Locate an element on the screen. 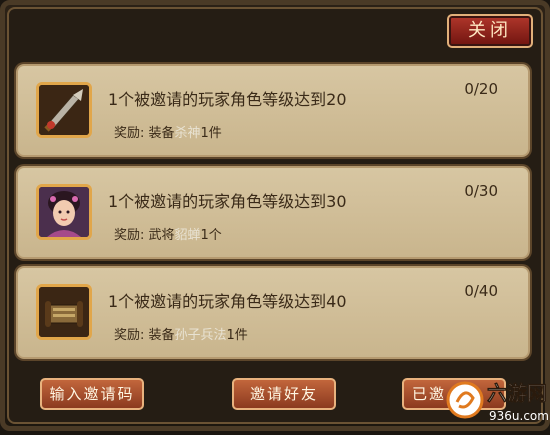 This screenshot has width=550, height=435. task-progress: 0/20 is located at coordinates (481, 89).